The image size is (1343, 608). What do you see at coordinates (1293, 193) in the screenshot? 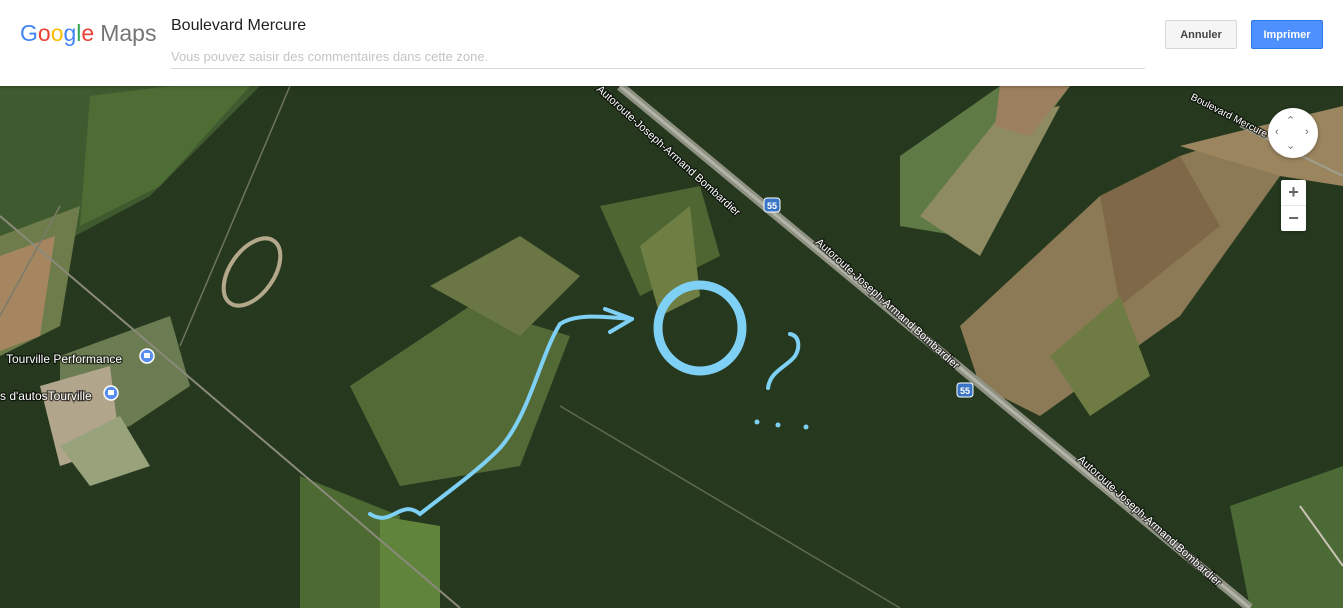
I see `zoom-in-button: +` at bounding box center [1293, 193].